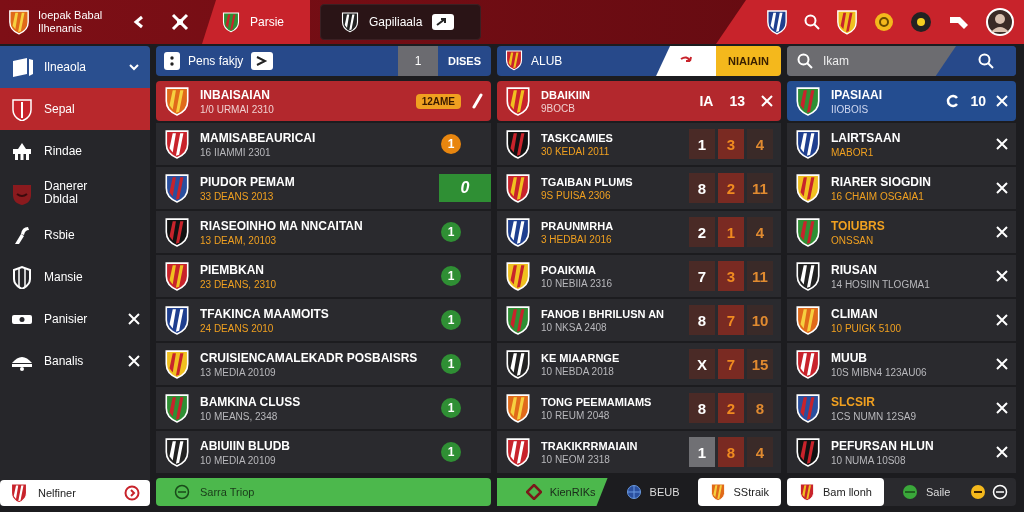  Describe the element at coordinates (75, 277) in the screenshot. I see `sidebar-item: Mansie` at that location.